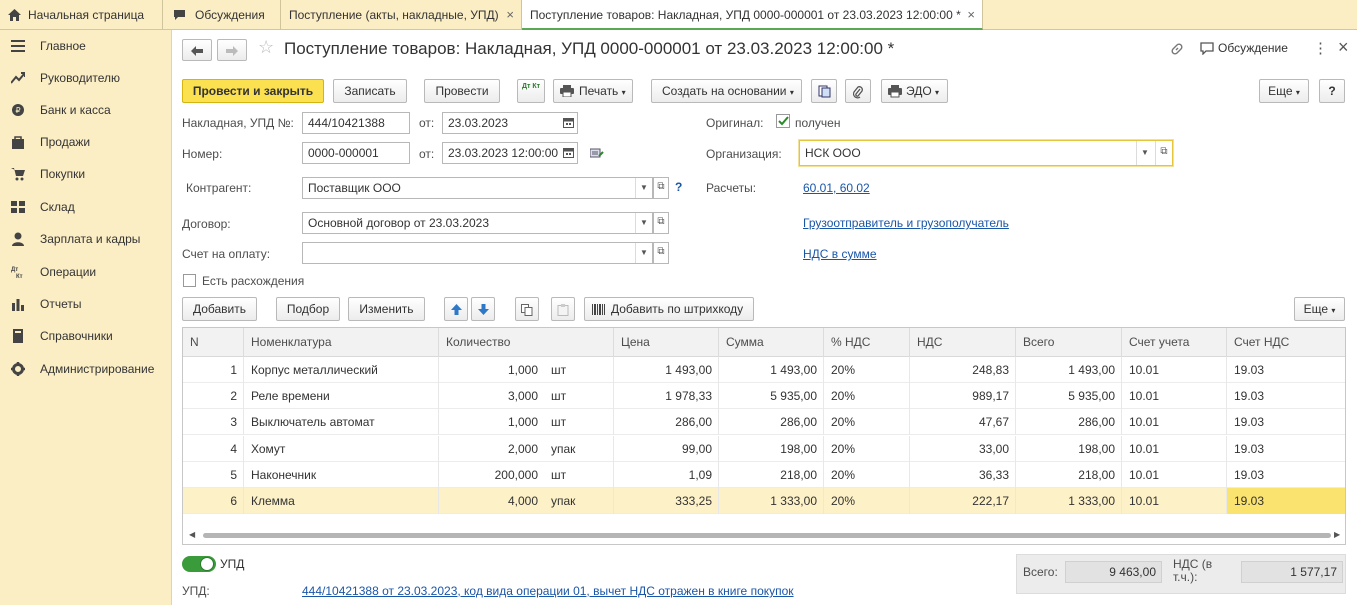 The image size is (1357, 605). What do you see at coordinates (963, 422) in the screenshot?
I see `cell-vat: 47,67` at bounding box center [963, 422].